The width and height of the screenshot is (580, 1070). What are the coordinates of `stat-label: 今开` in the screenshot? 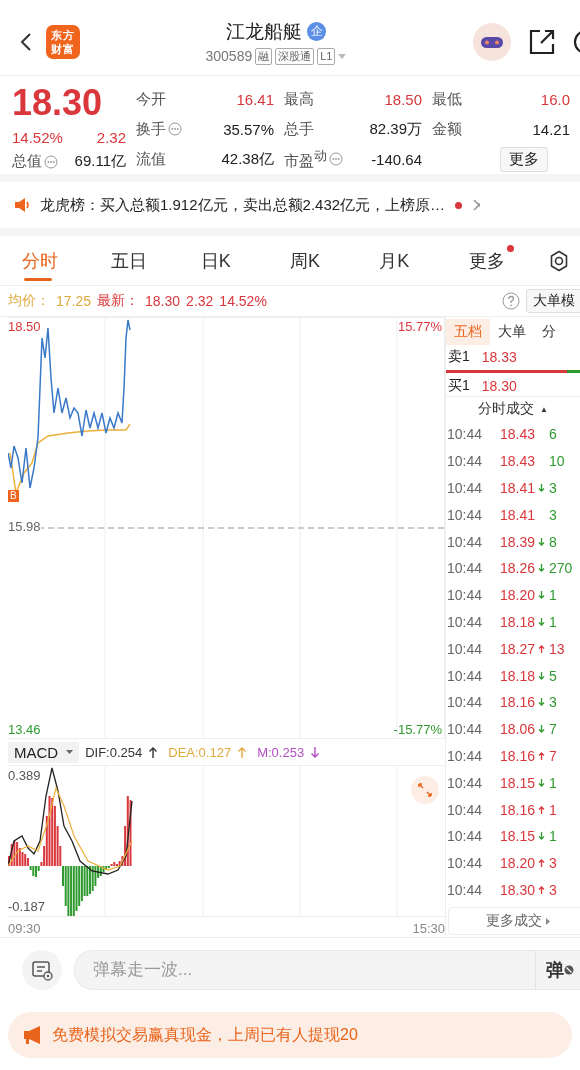 It's located at (151, 99).